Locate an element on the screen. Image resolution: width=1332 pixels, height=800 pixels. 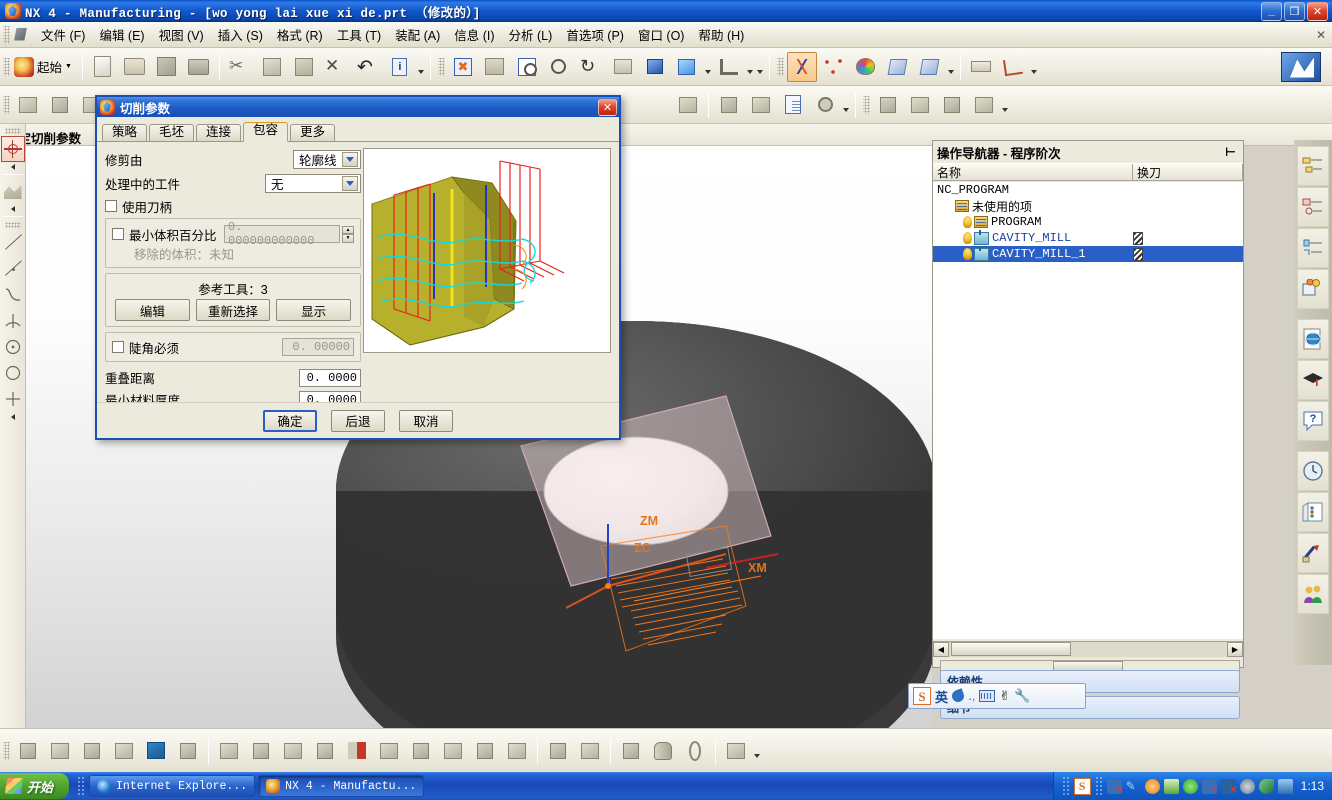
steep-angle-checkbox is located at coordinates (118, 347).